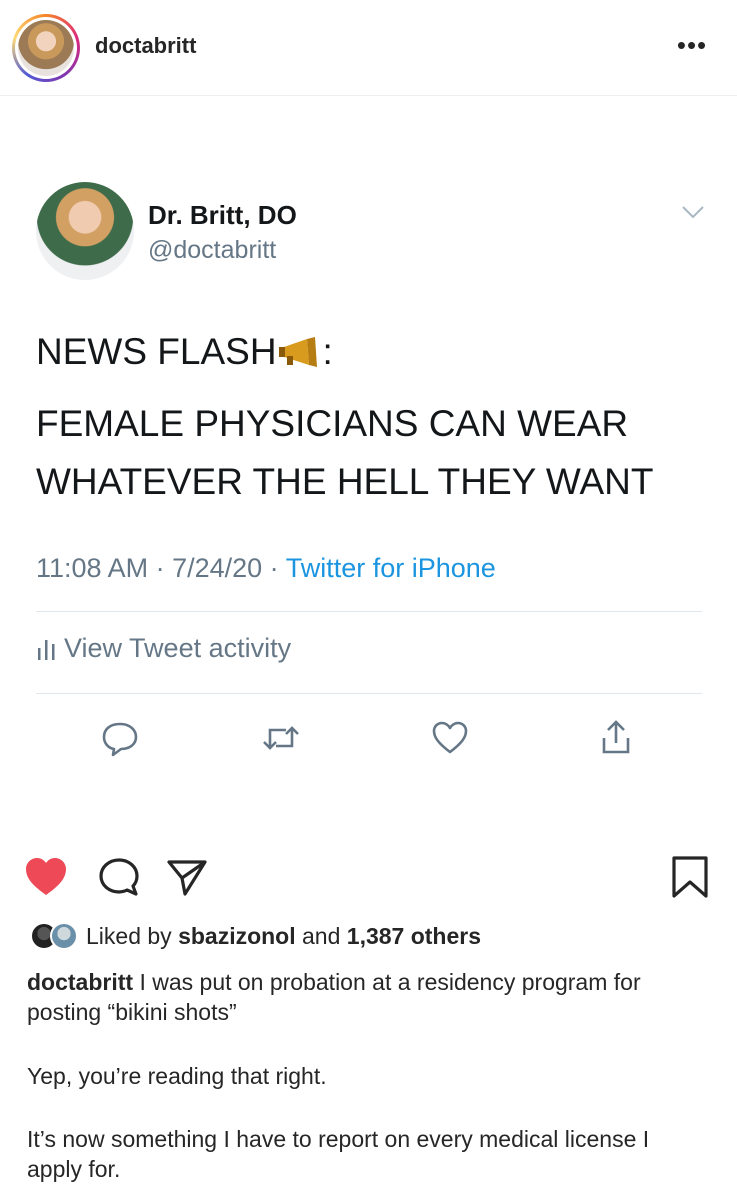 The height and width of the screenshot is (1200, 737). Describe the element at coordinates (266, 568) in the screenshot. I see `tweet-metadata: 11:08 AM · 7/24/20 · Twitter for iPhone` at that location.